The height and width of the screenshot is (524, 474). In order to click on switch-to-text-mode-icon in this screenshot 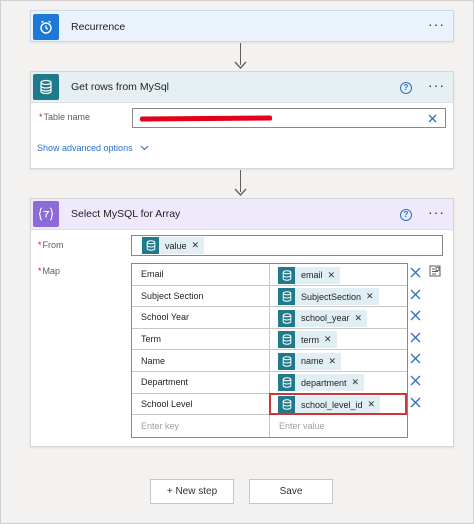, I will do `click(435, 271)`.